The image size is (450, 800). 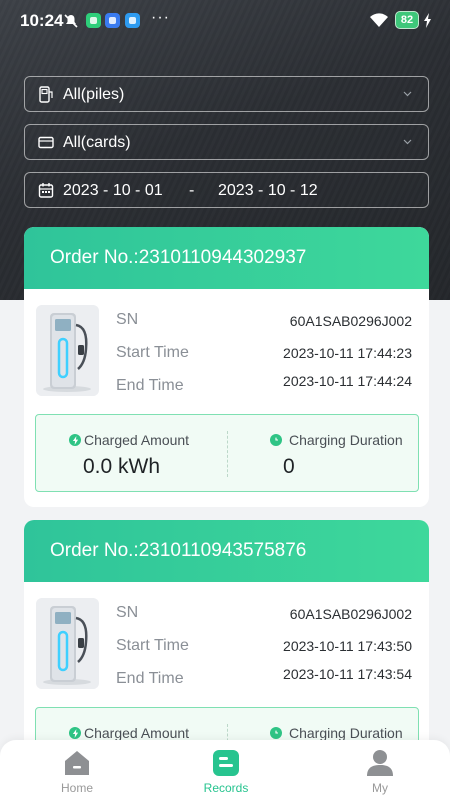 I want to click on bottom-navigation: Home Records My, so click(x=225, y=770).